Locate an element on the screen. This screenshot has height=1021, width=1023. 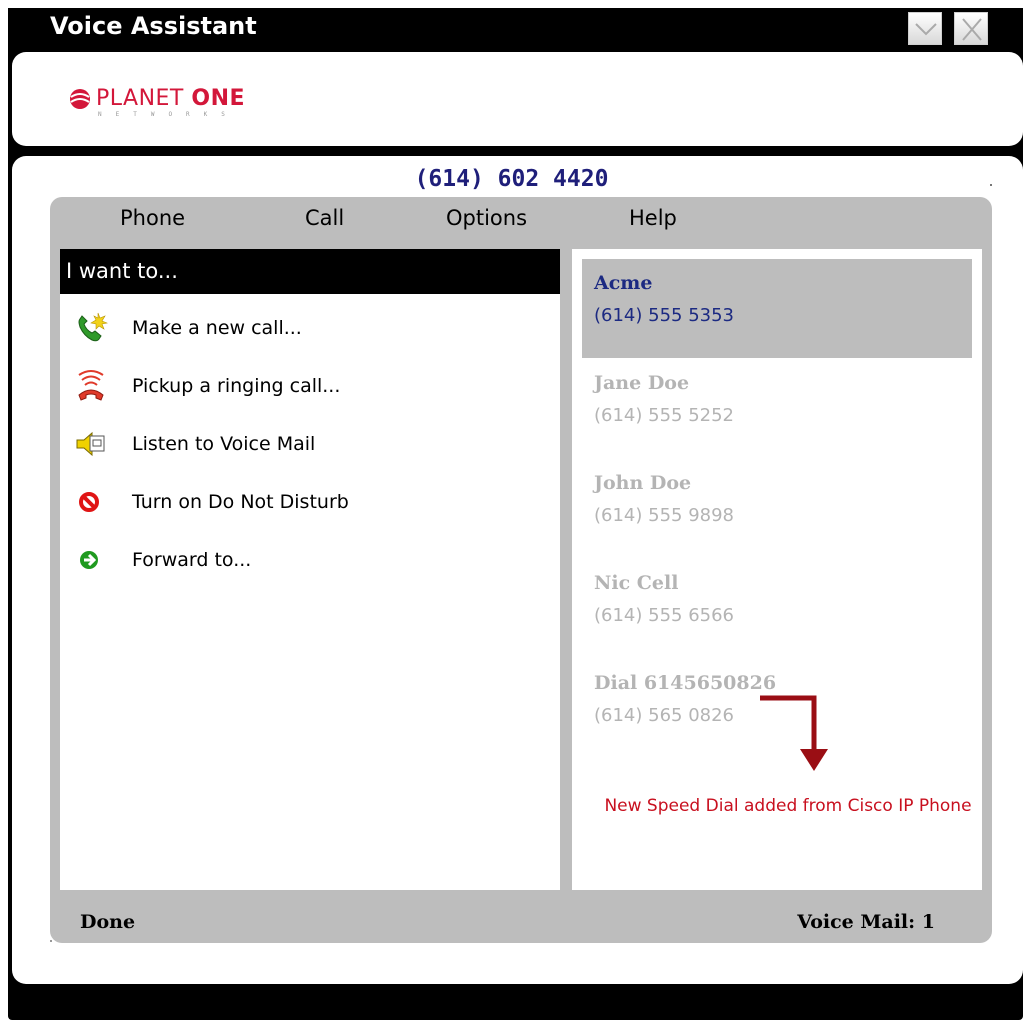
chevron-down-icon is located at coordinates (926, 29).